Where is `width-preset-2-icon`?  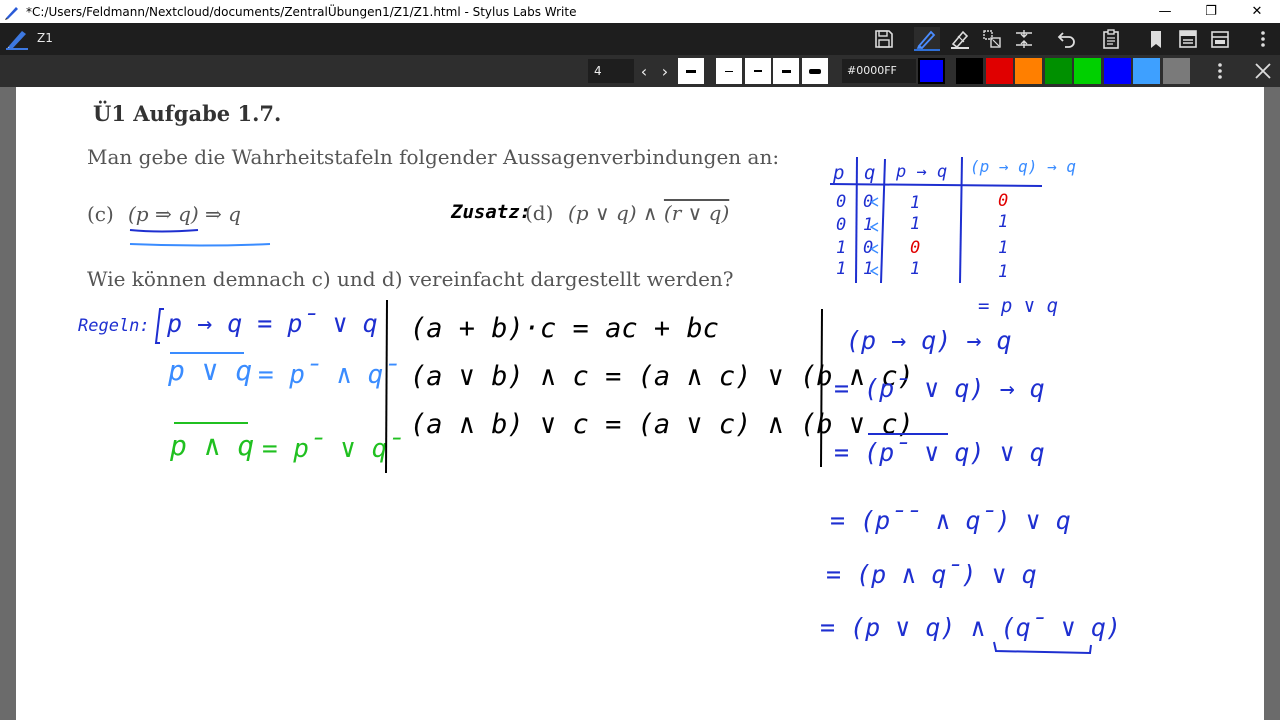
width-preset-2-icon is located at coordinates (758, 71).